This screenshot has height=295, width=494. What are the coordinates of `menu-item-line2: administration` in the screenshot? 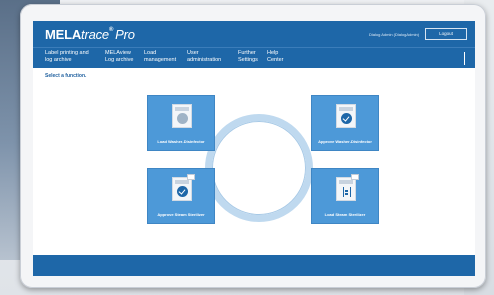 It's located at (204, 60).